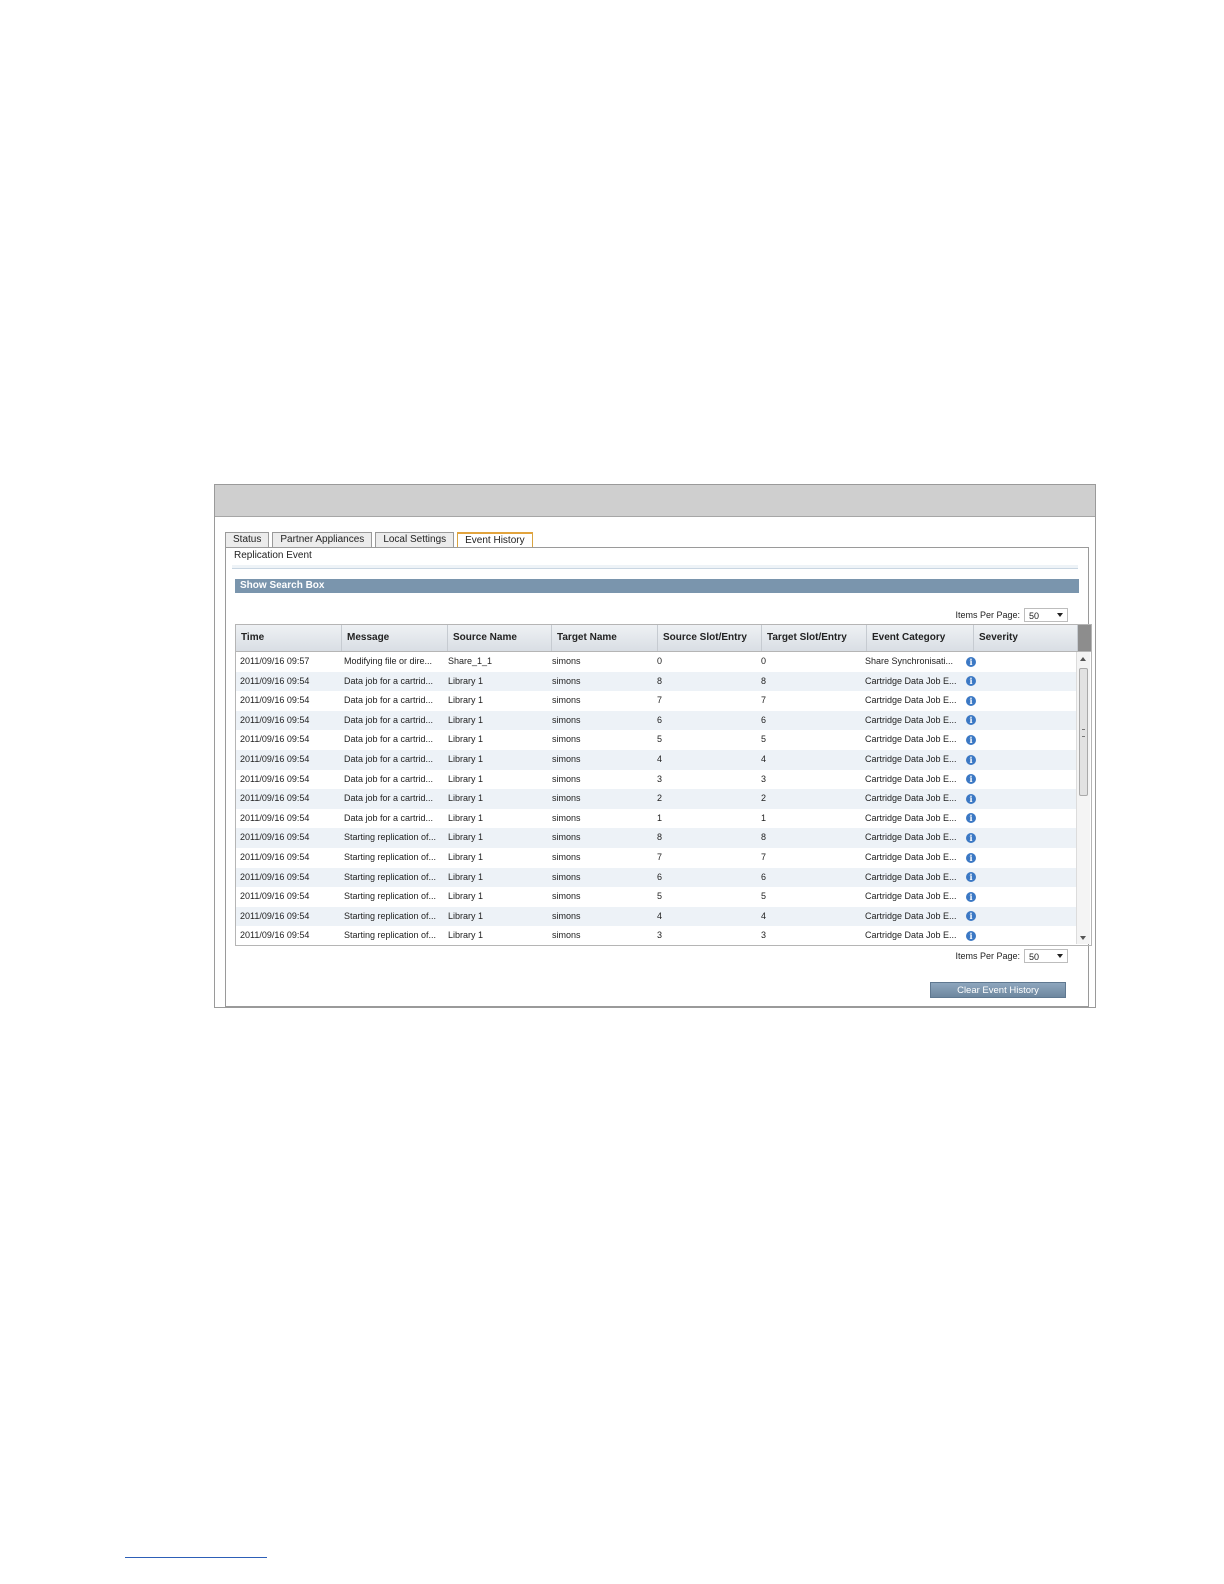 The width and height of the screenshot is (1224, 1584). I want to click on column-header-severity: Severity, so click(1026, 638).